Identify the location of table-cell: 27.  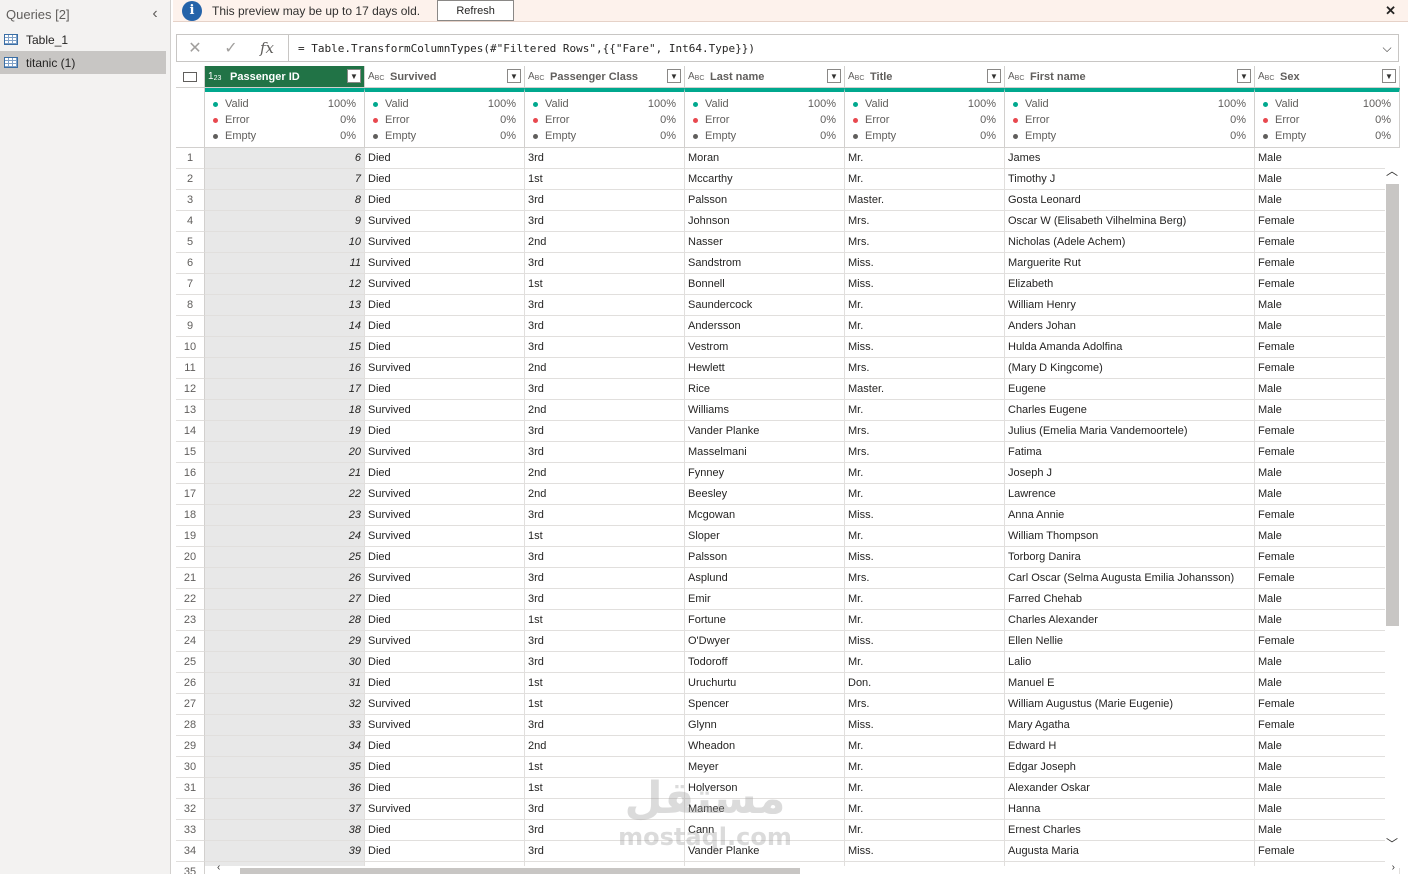
(285, 599).